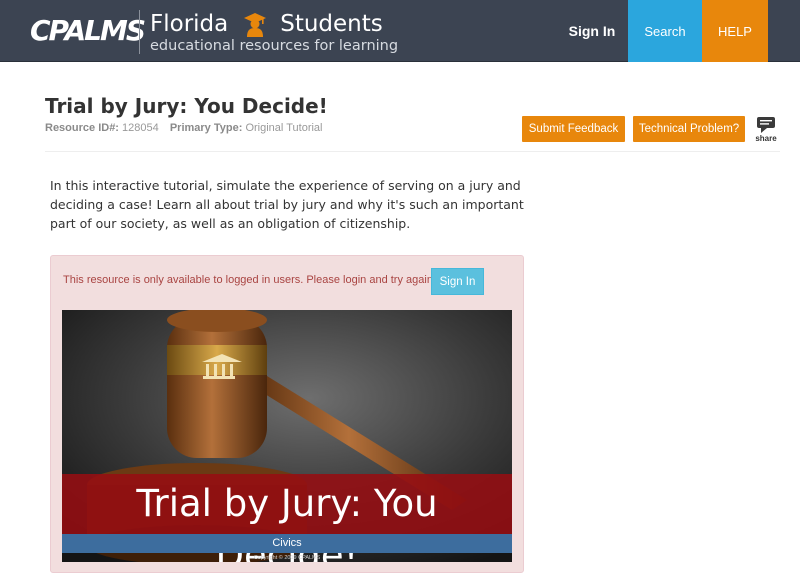  Describe the element at coordinates (766, 138) in the screenshot. I see `share-label: share` at that location.